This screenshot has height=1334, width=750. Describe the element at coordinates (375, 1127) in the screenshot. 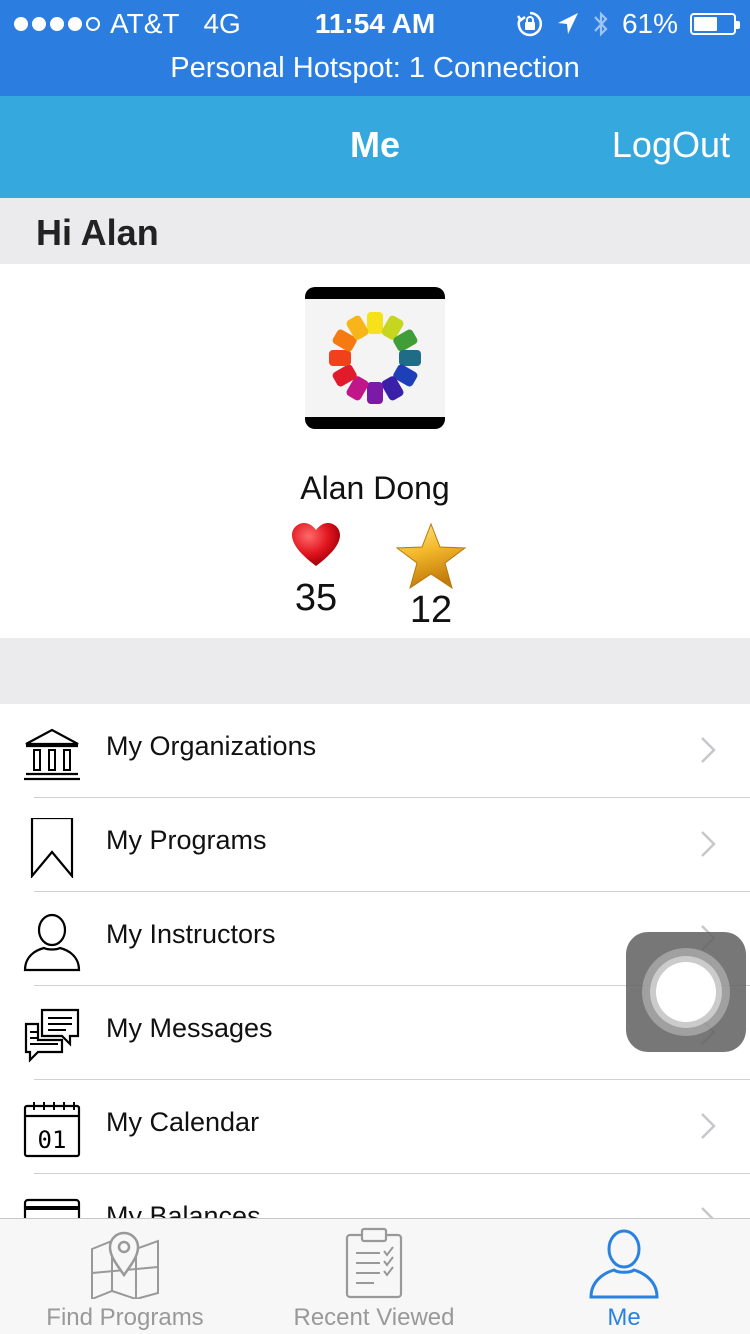

I see `menu-item-calendar: 01 My Calendar` at that location.